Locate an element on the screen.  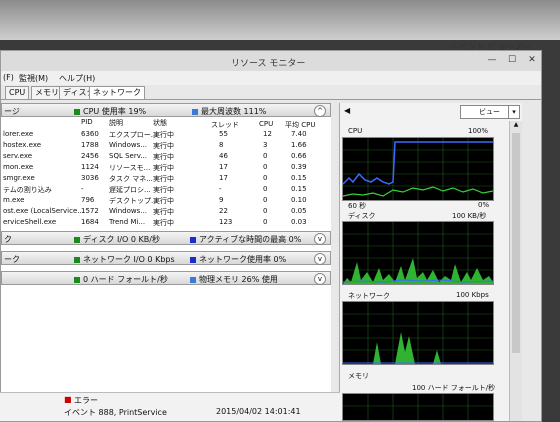
cell-name: lorer.exe is located at coordinates (18, 134).